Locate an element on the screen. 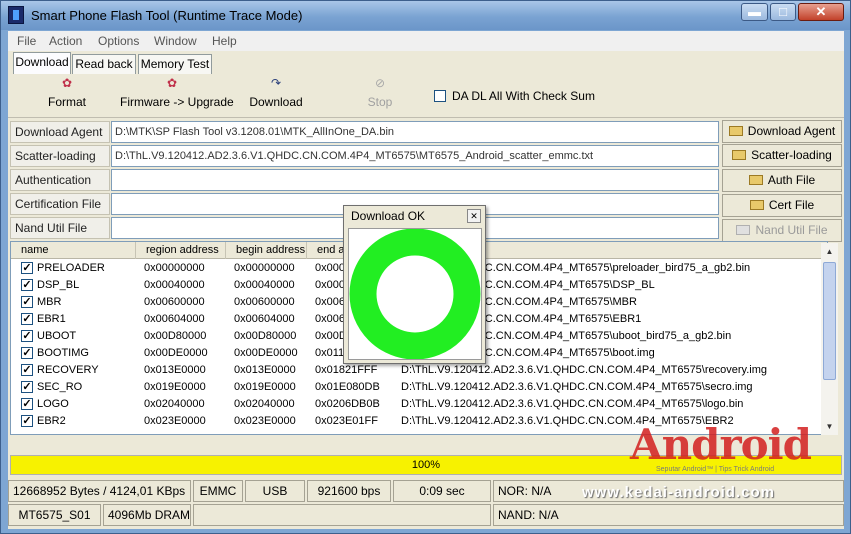 This screenshot has height=534, width=851. status-baud: 921600 bps is located at coordinates (349, 491).